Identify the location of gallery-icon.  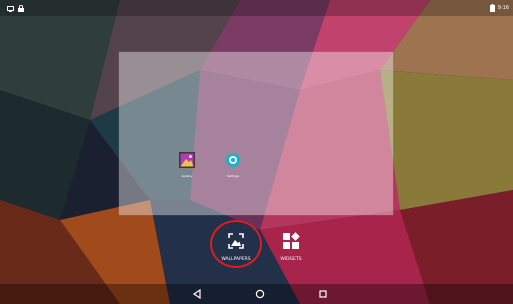
(187, 160).